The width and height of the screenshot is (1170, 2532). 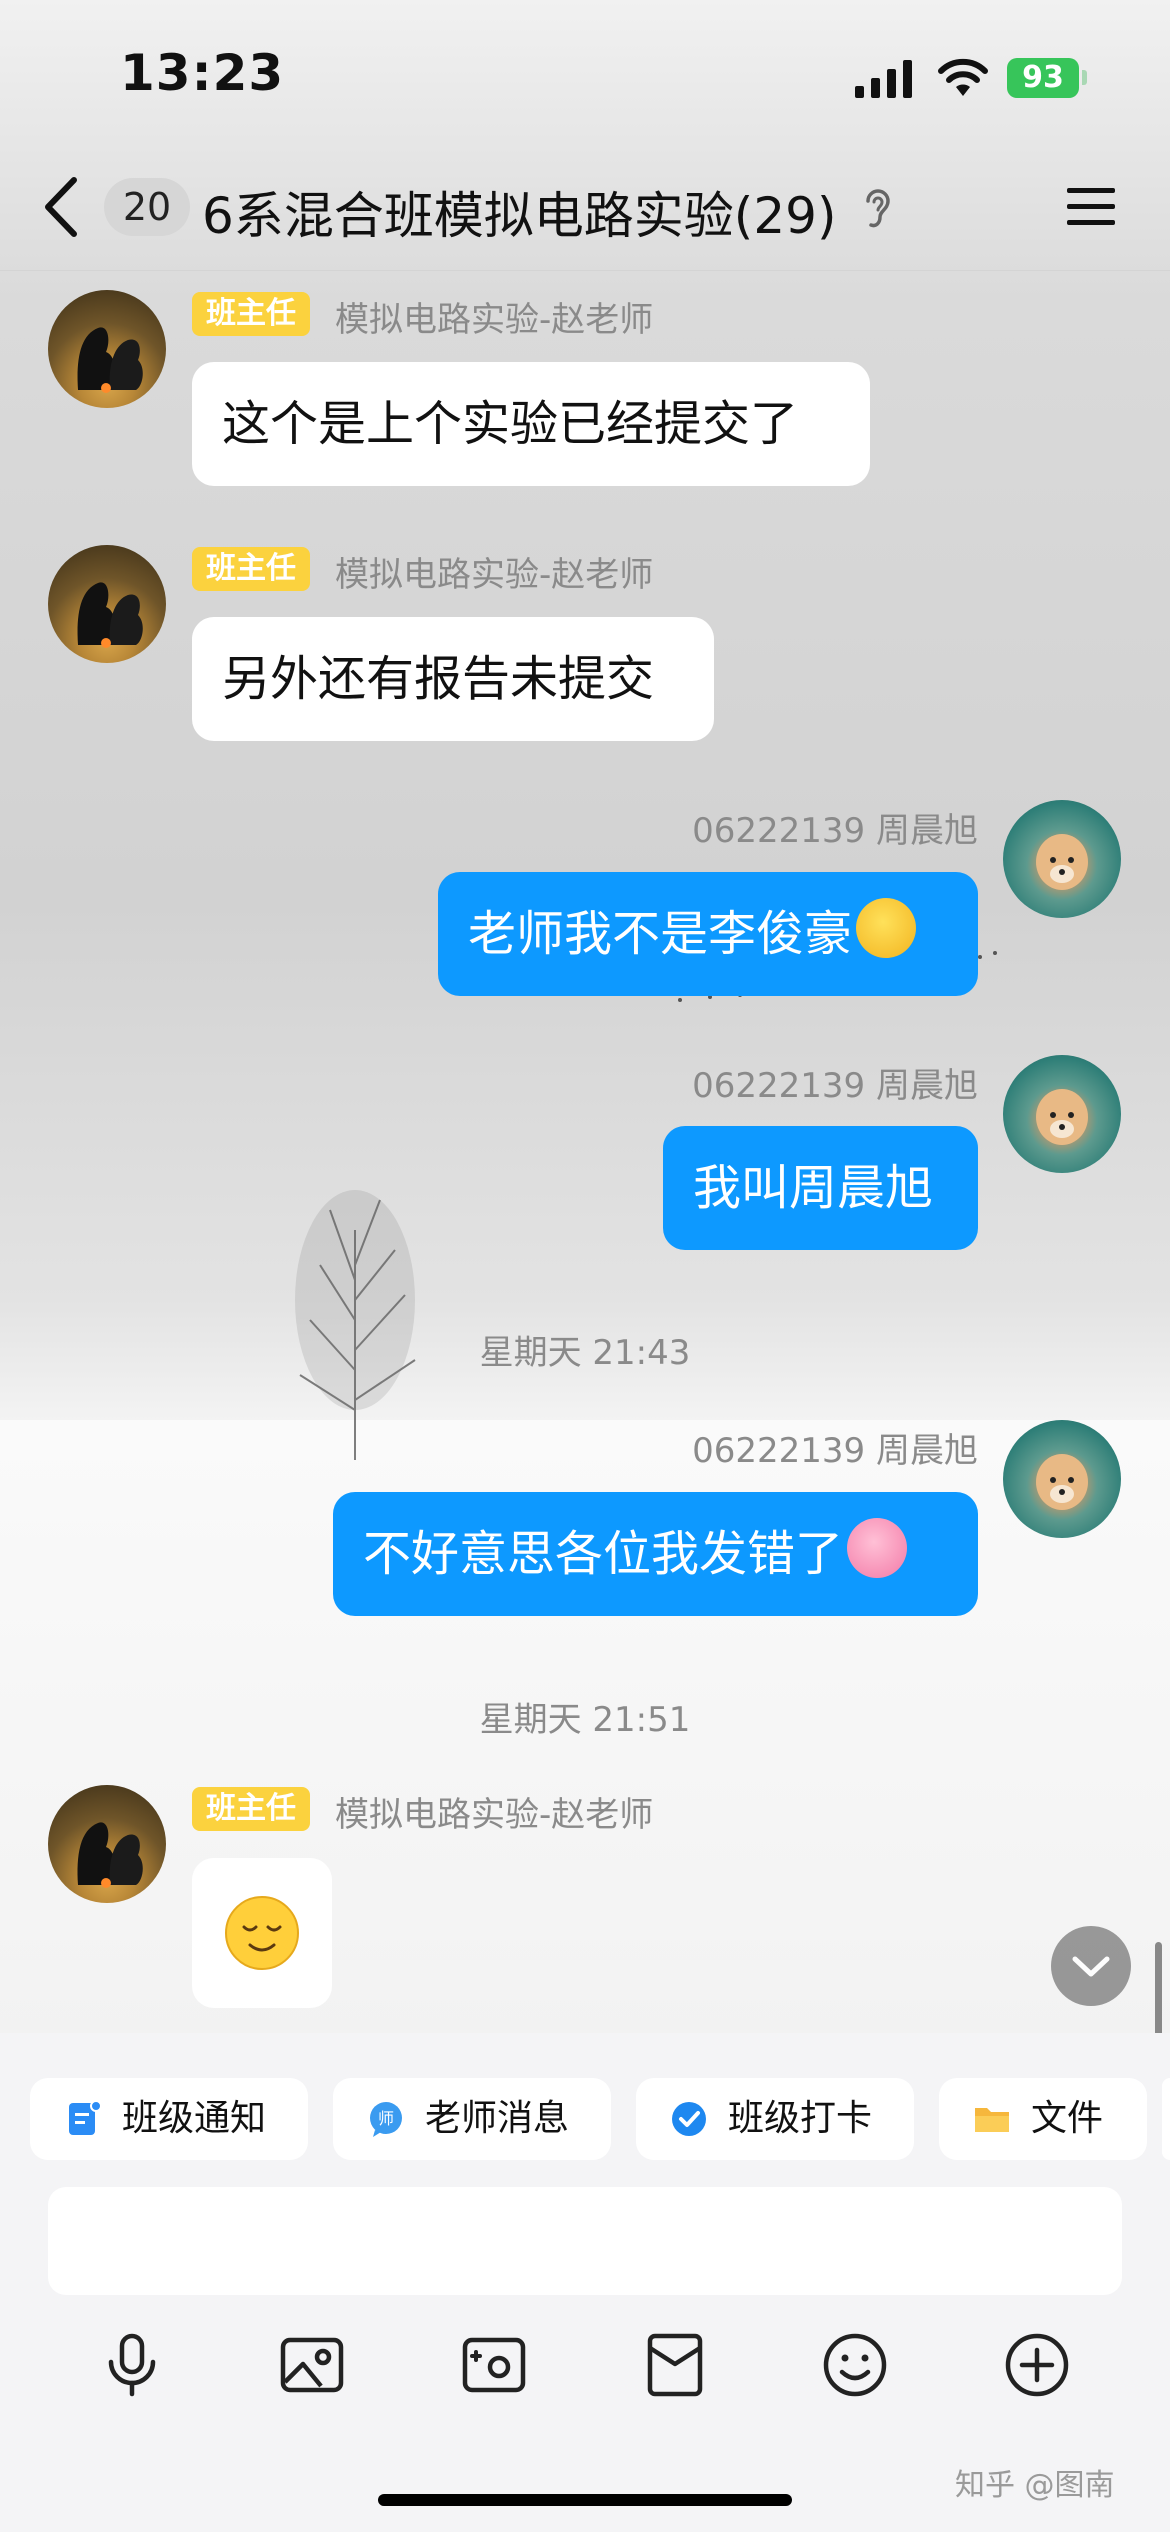 I want to click on image-icon, so click(x=312, y=2365).